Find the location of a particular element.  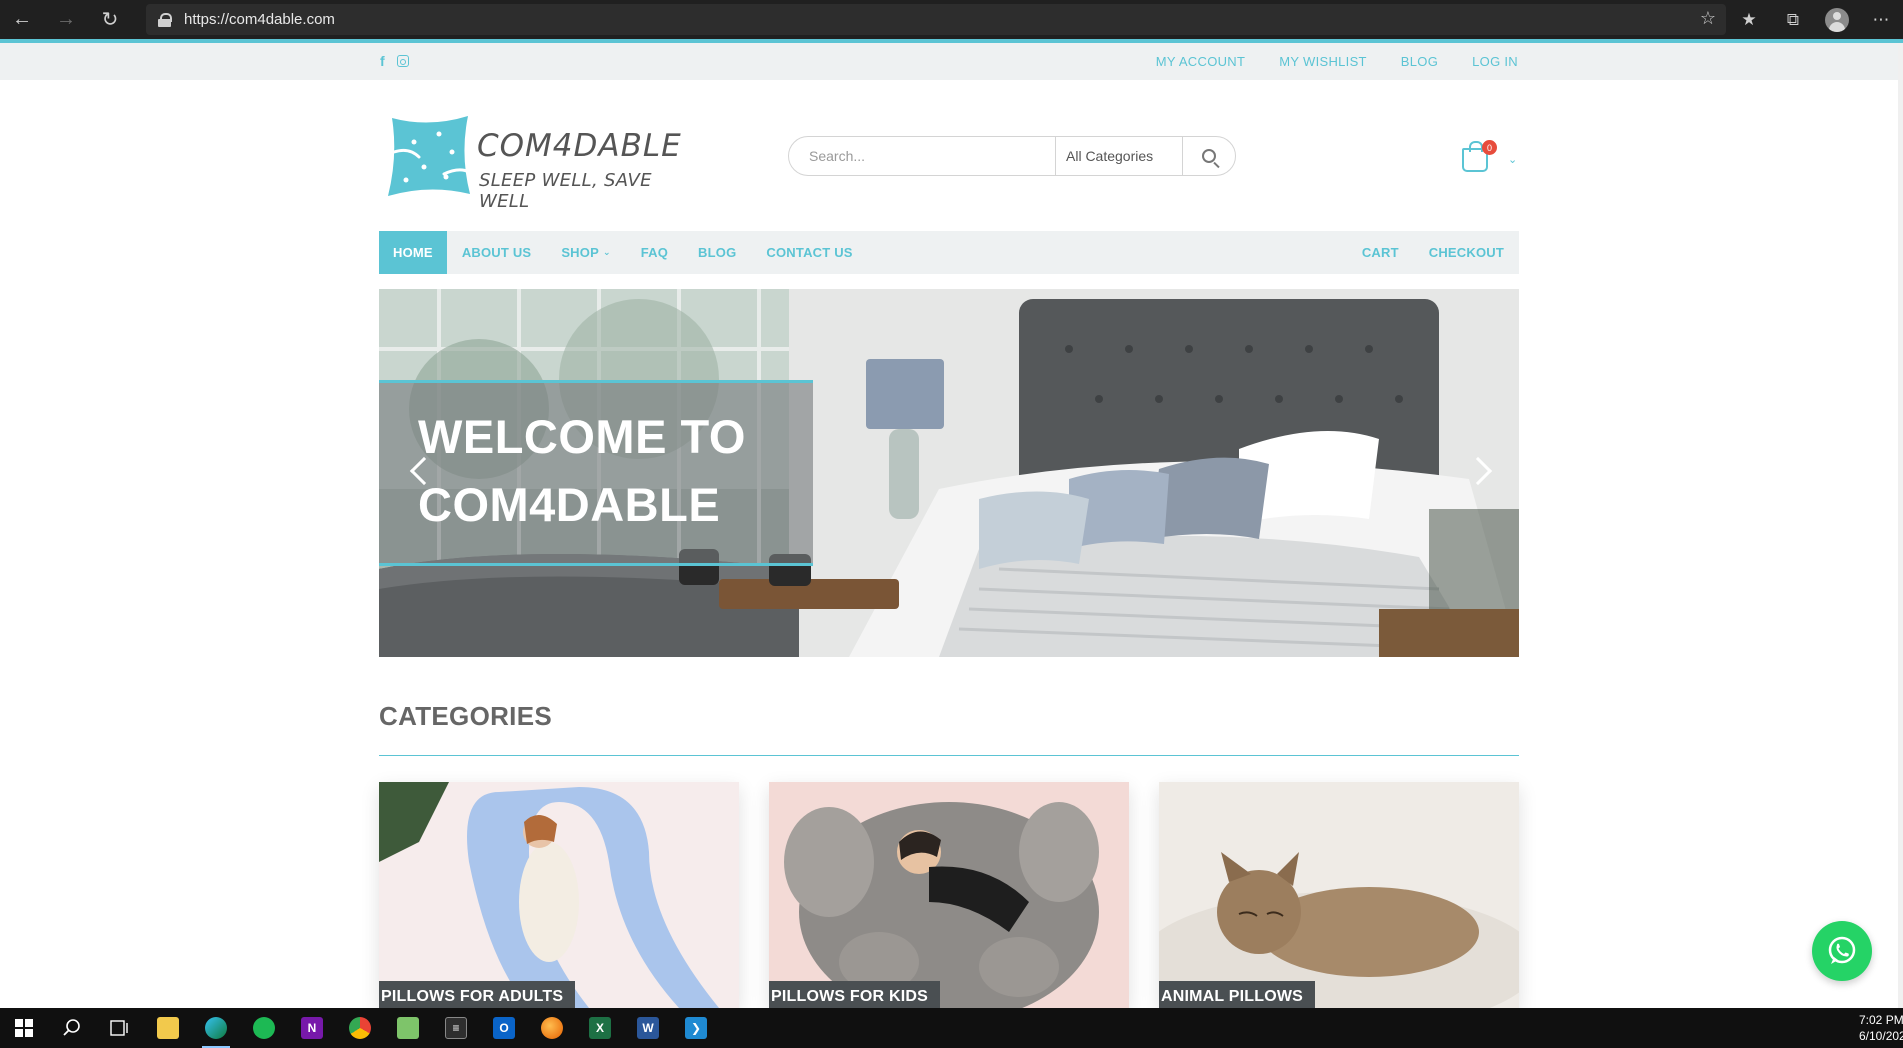

logo-tagline: SLEEP WELL, SAVE WELL is located at coordinates (565, 191).